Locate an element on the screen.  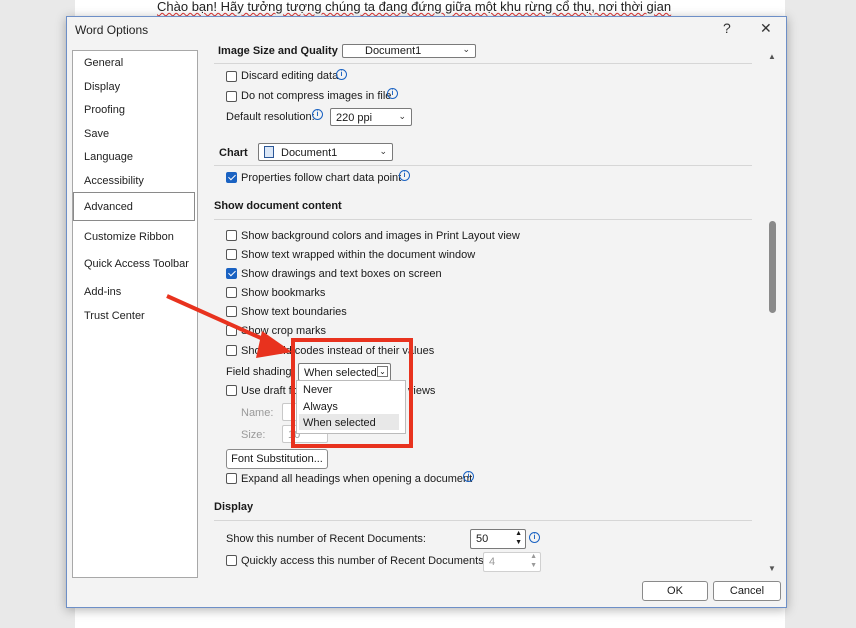
chart-document-select: Document1 ⌄ is located at coordinates (325, 152).